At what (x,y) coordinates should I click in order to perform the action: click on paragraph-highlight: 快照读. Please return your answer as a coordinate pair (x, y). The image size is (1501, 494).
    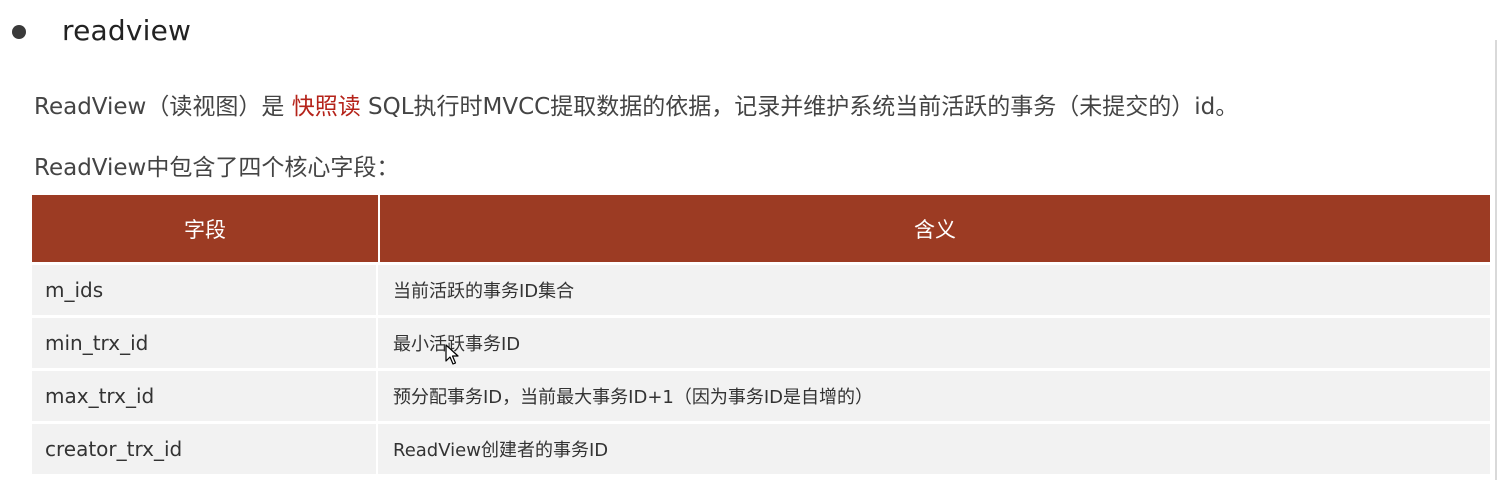
    Looking at the image, I should click on (326, 107).